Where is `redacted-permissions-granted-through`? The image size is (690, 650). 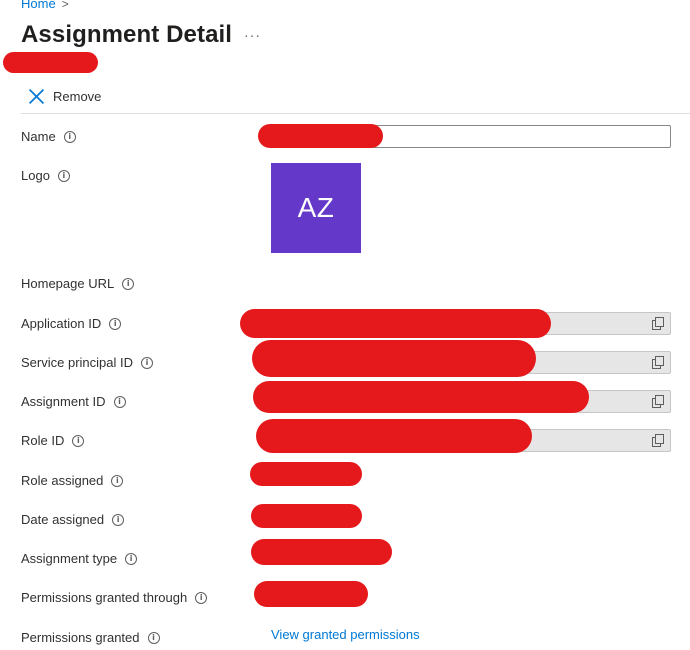 redacted-permissions-granted-through is located at coordinates (311, 594).